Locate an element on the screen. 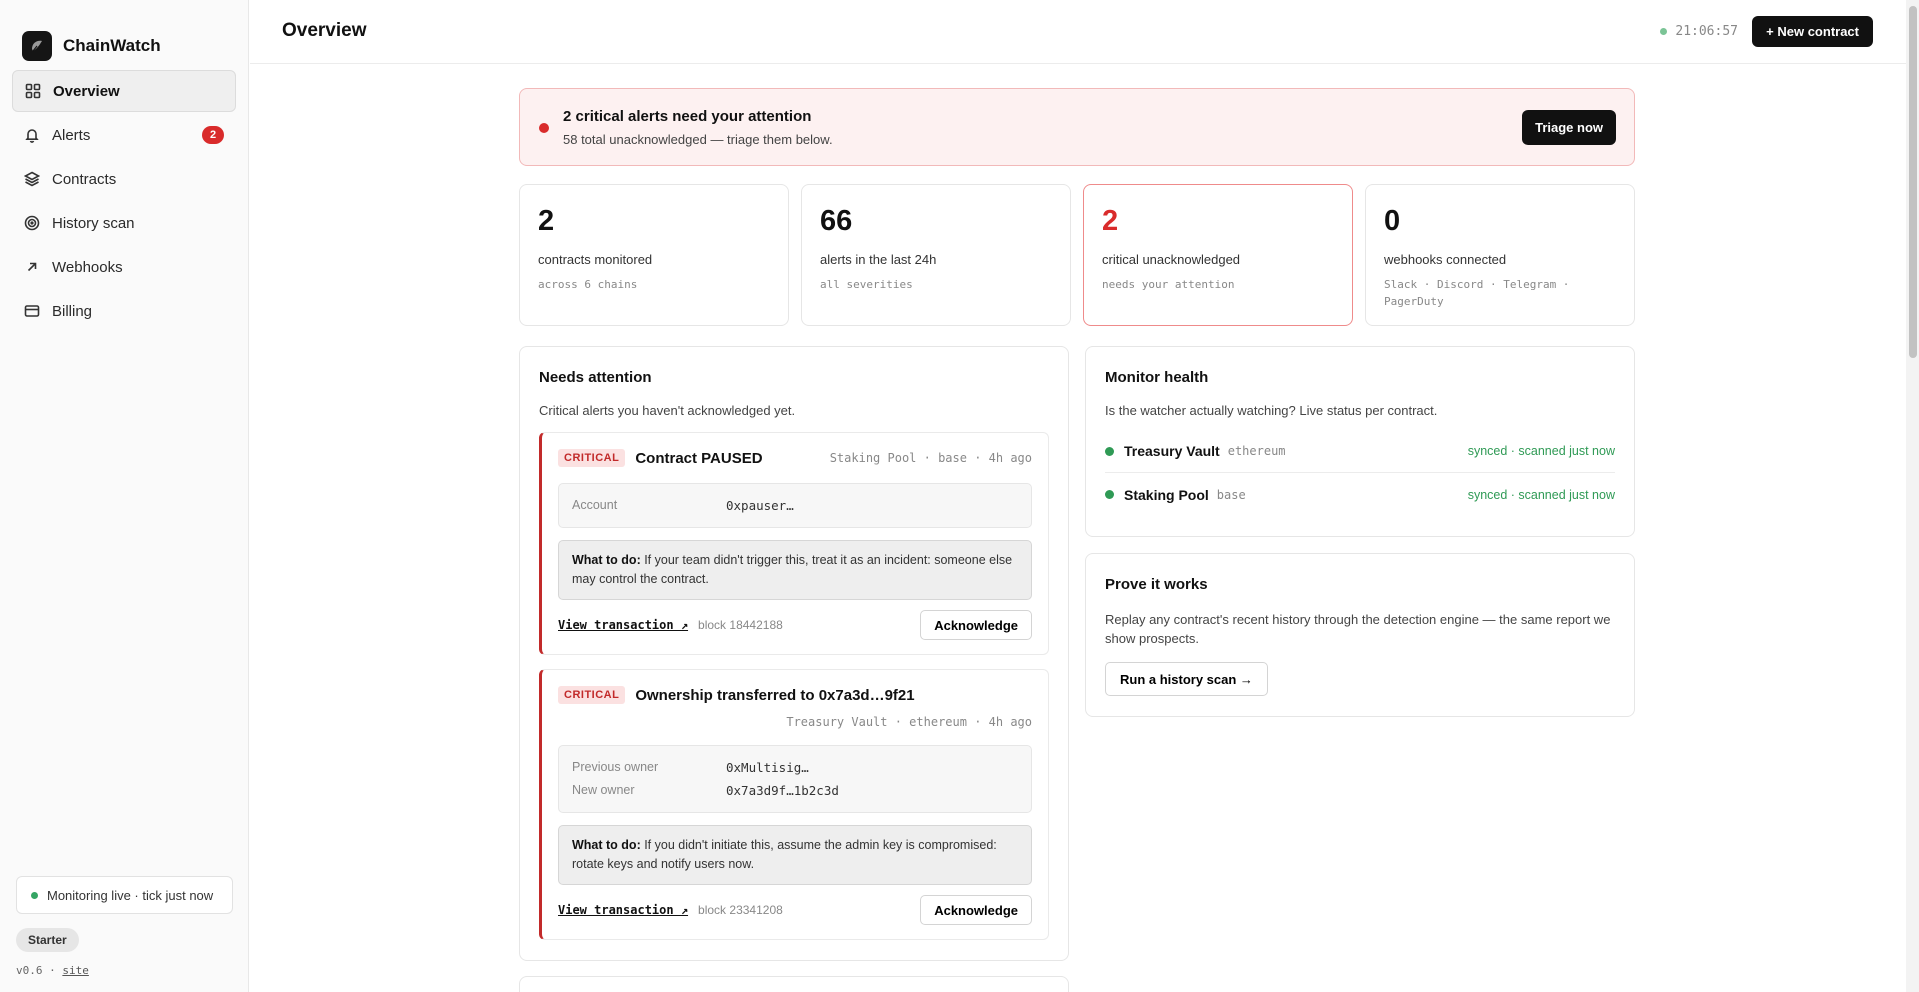 This screenshot has width=1919, height=992. top-header: Overview 21:06:57 + New contract is located at coordinates (1084, 32).